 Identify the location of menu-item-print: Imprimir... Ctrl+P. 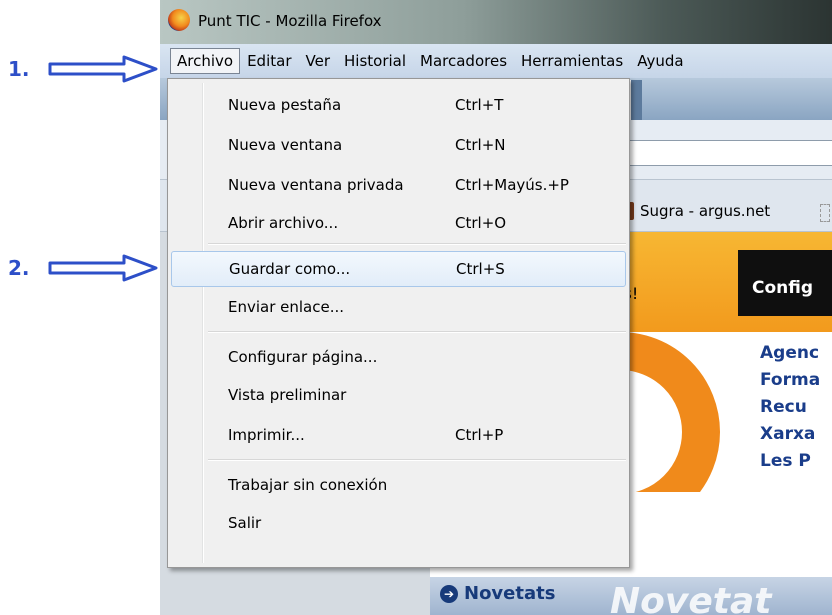
(398, 435).